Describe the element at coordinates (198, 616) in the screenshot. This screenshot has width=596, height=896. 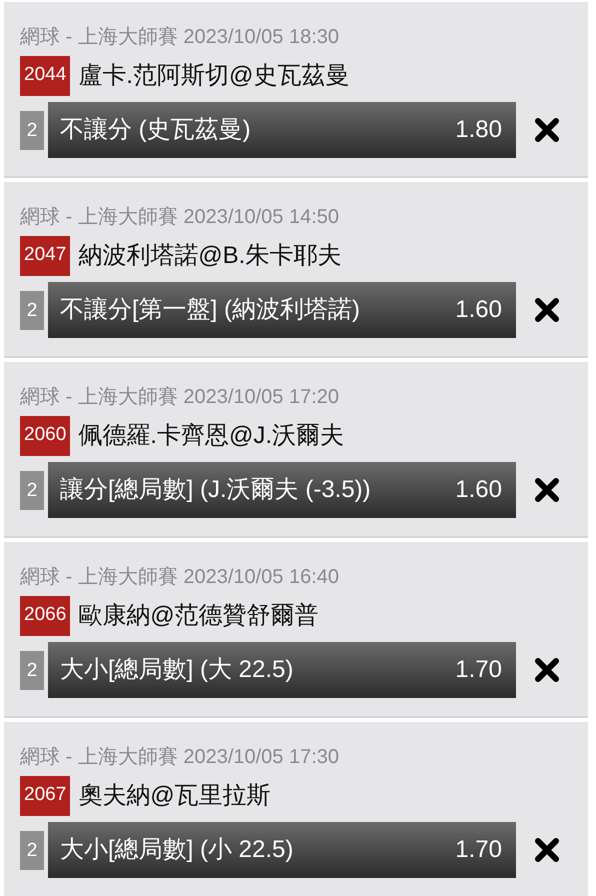
I see `match-name: 歐康納@范德贊舒爾普` at that location.